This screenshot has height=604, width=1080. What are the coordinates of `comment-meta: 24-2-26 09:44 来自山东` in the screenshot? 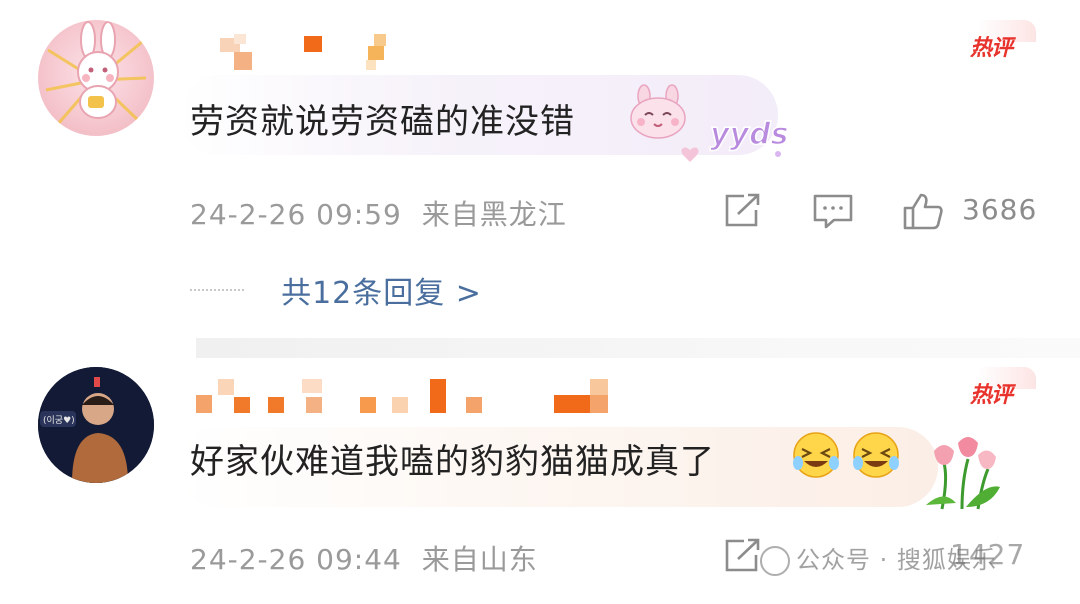 It's located at (364, 558).